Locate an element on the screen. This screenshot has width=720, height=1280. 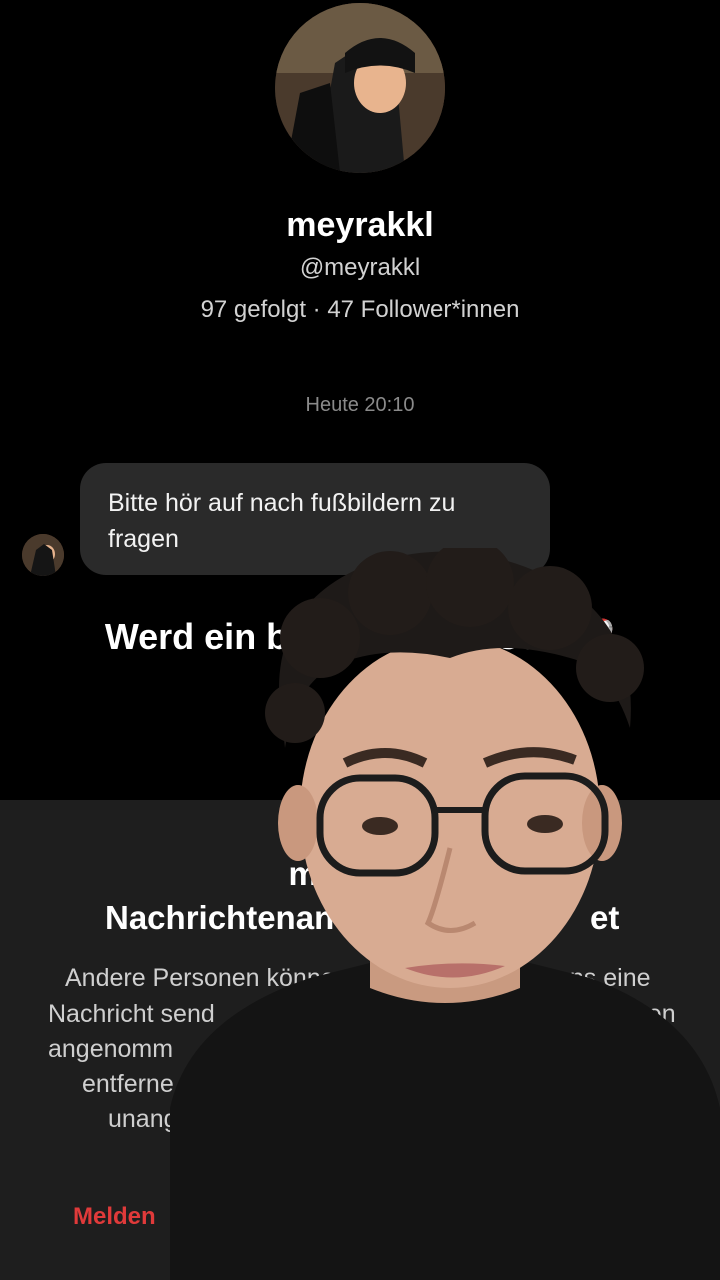
profile-avatar is located at coordinates (360, 88).